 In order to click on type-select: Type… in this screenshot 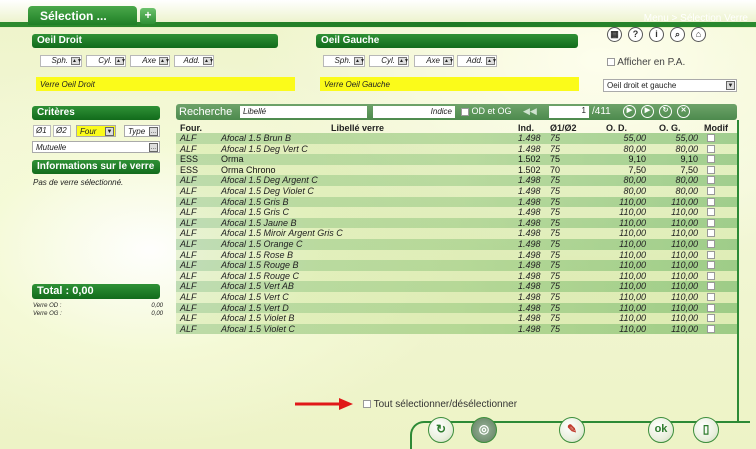, I will do `click(142, 131)`.